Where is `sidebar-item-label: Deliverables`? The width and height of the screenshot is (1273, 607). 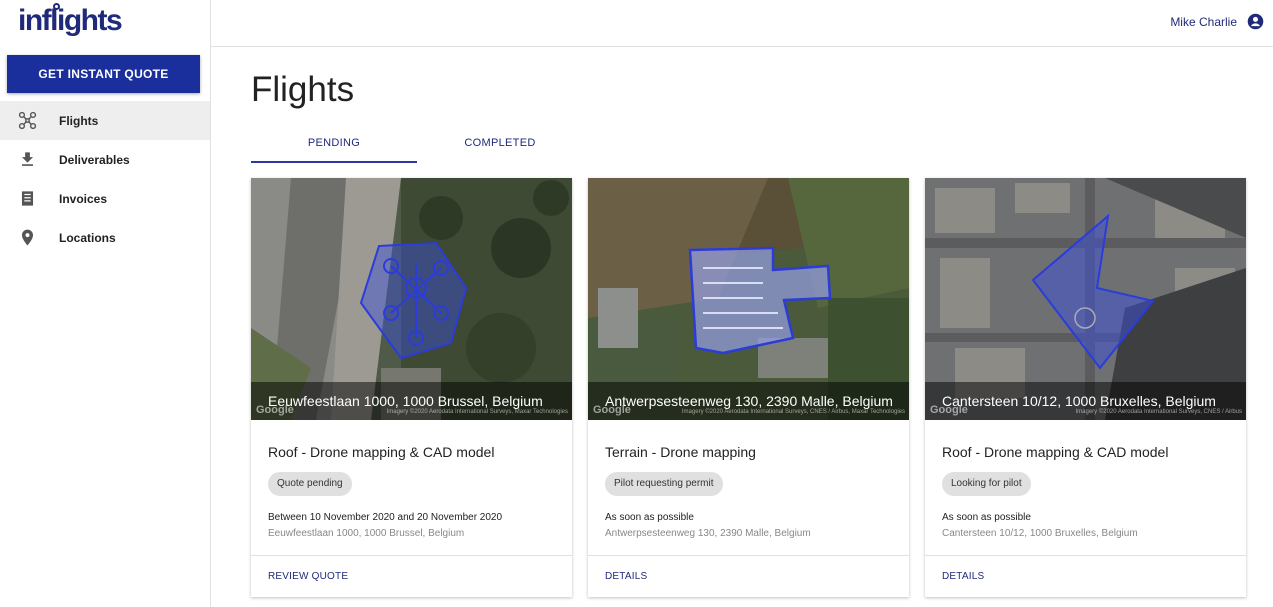
sidebar-item-label: Deliverables is located at coordinates (94, 159).